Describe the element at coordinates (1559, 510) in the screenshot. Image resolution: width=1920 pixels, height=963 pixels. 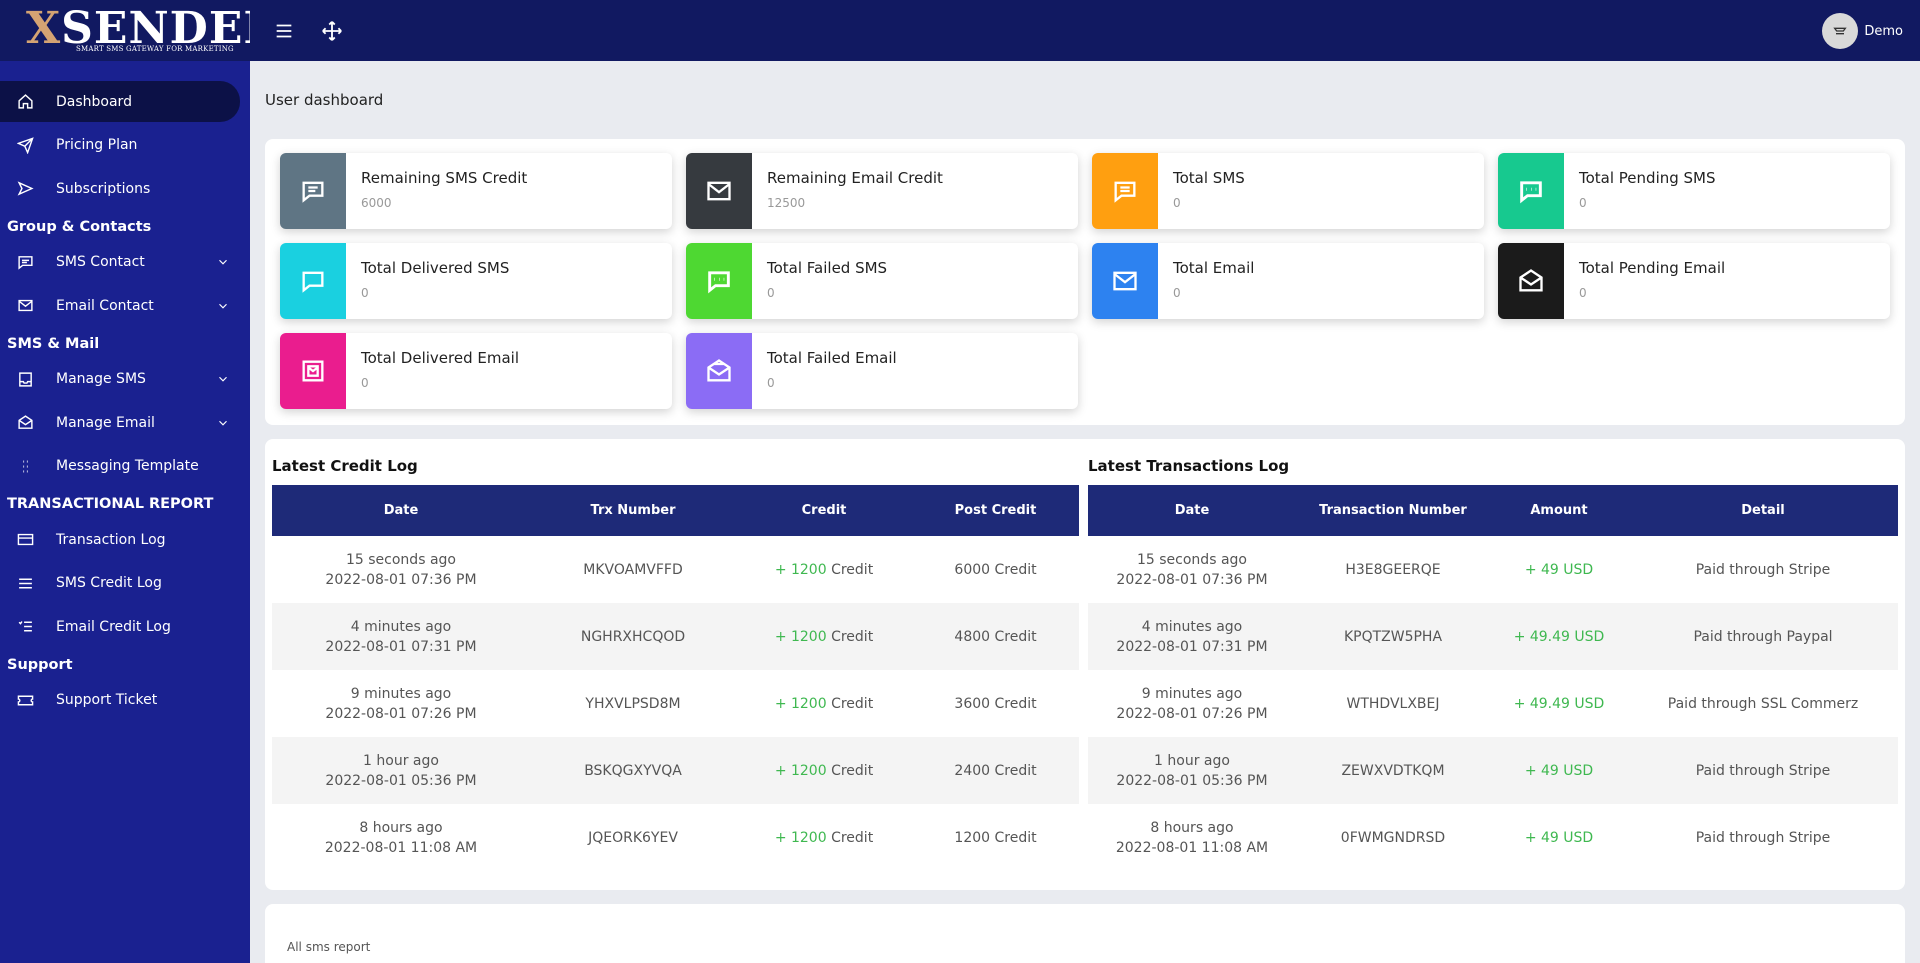
I see `column-header: Amount` at that location.